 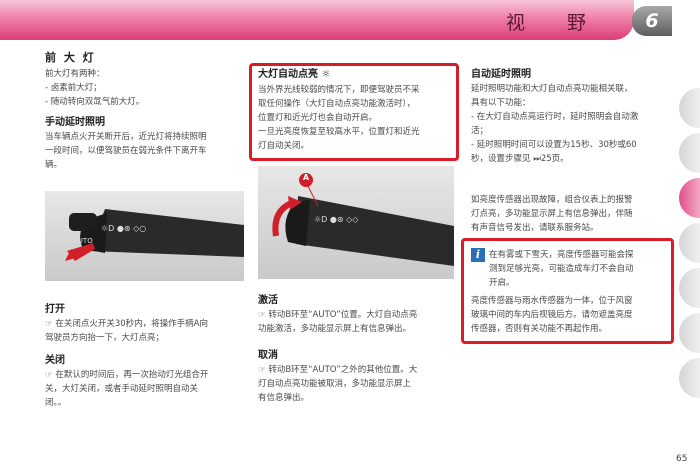 What do you see at coordinates (126, 331) in the screenshot?
I see `switch-on-text: ☞ 在关闭点火开关30秒内，将操作手柄A向 驾驶员方向抬一下，大灯点亮；` at bounding box center [126, 331].